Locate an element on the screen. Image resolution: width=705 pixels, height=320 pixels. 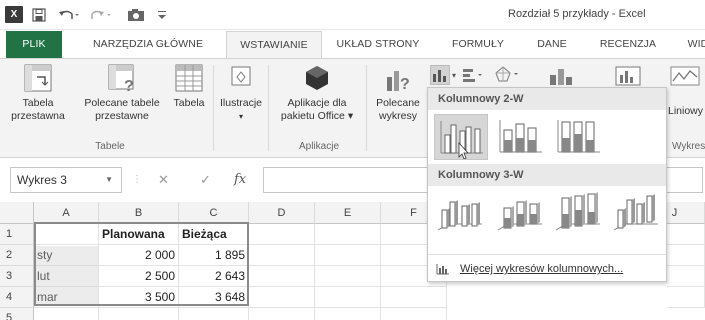
row-header: 1 is located at coordinates (17, 234).